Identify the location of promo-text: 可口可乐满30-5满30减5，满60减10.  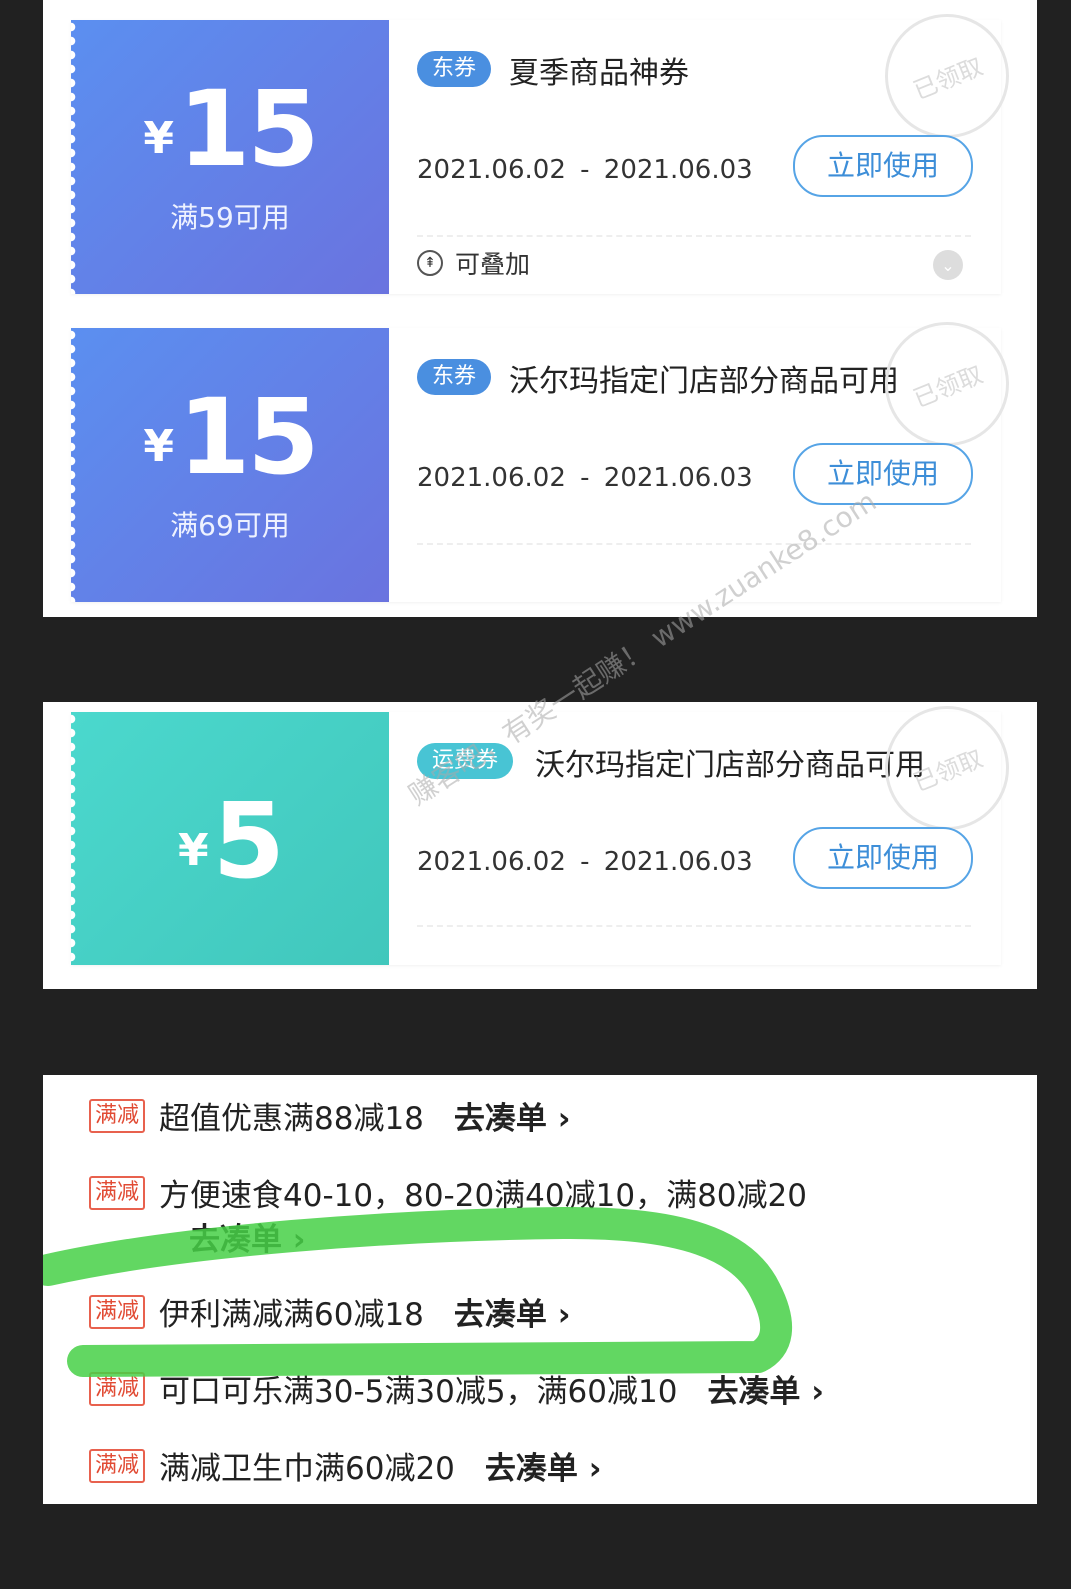
(418, 1392).